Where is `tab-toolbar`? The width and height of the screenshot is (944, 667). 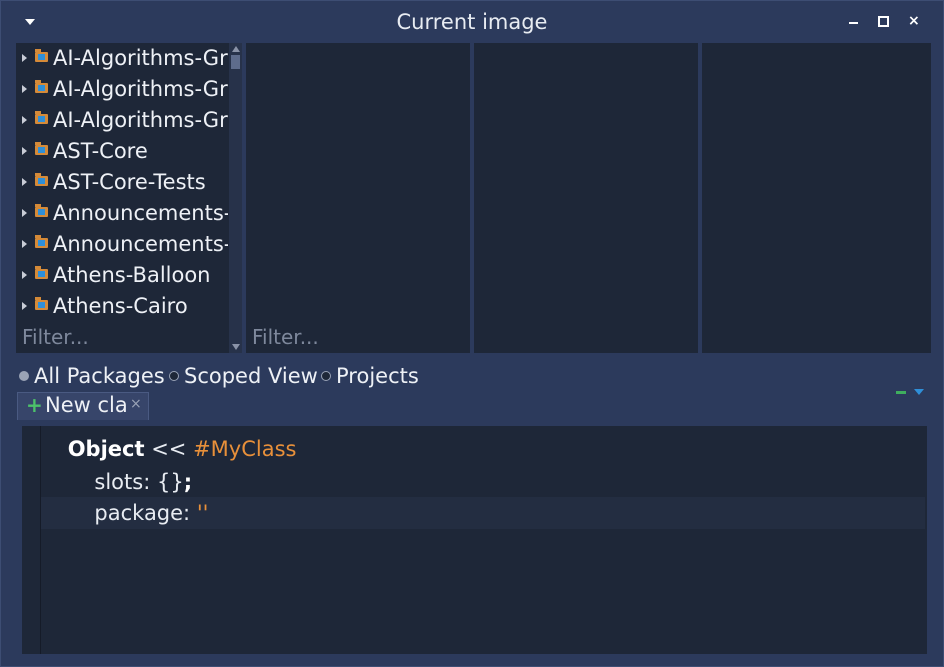
tab-toolbar is located at coordinates (911, 393).